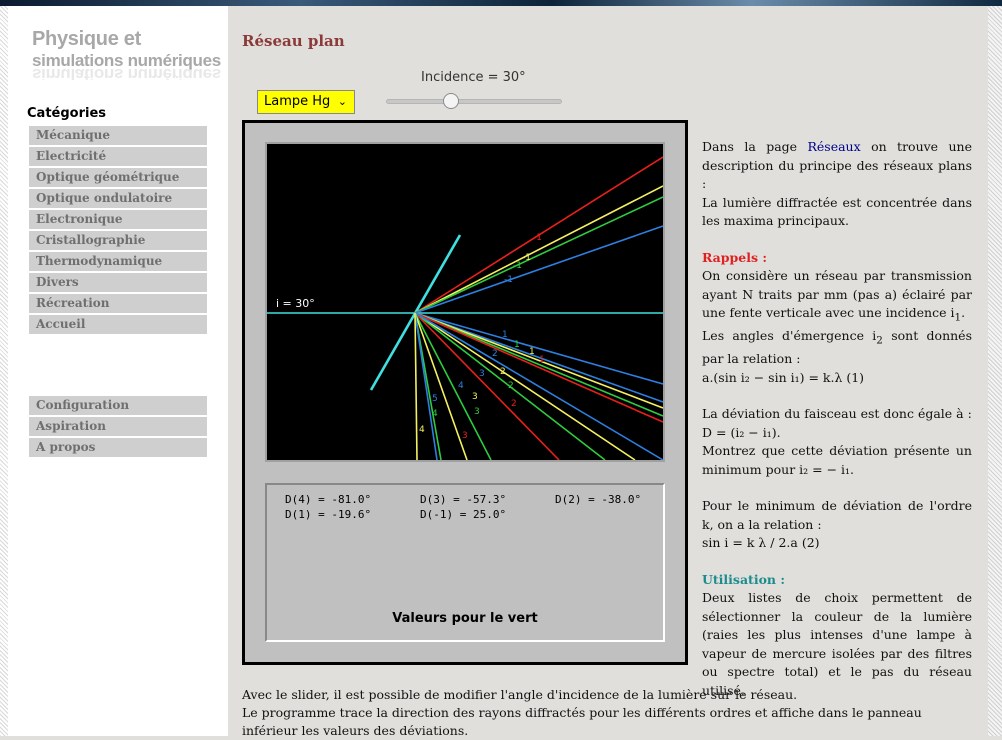  I want to click on utility-menu: Configuration Aspiration A propos, so click(118, 427).